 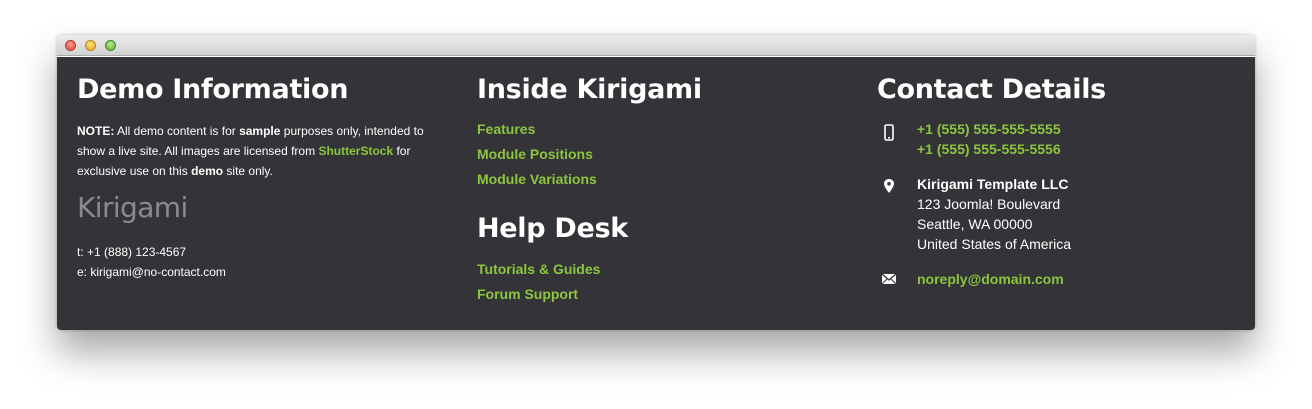 What do you see at coordinates (889, 133) in the screenshot?
I see `phone-icon` at bounding box center [889, 133].